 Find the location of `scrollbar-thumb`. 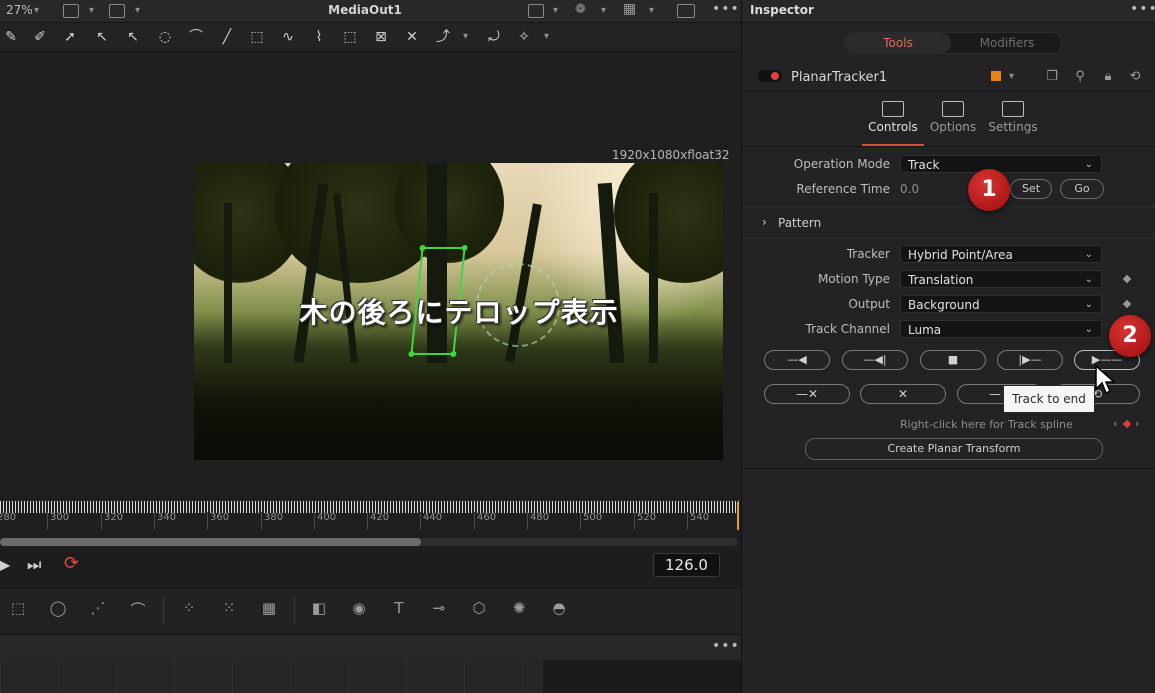

scrollbar-thumb is located at coordinates (210, 542).